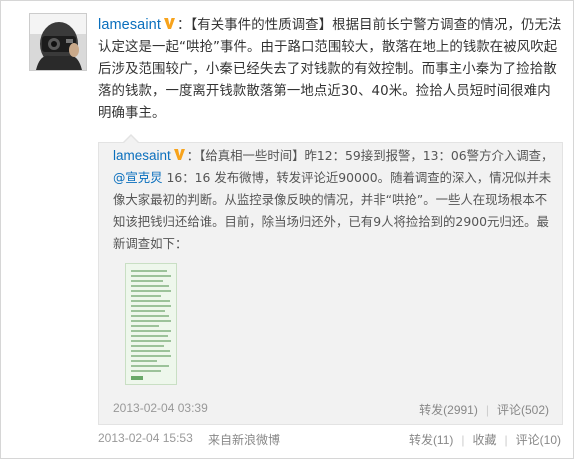 Image resolution: width=574 pixels, height=459 pixels. Describe the element at coordinates (142, 155) in the screenshot. I see `repost-author-link: lamesaint` at that location.